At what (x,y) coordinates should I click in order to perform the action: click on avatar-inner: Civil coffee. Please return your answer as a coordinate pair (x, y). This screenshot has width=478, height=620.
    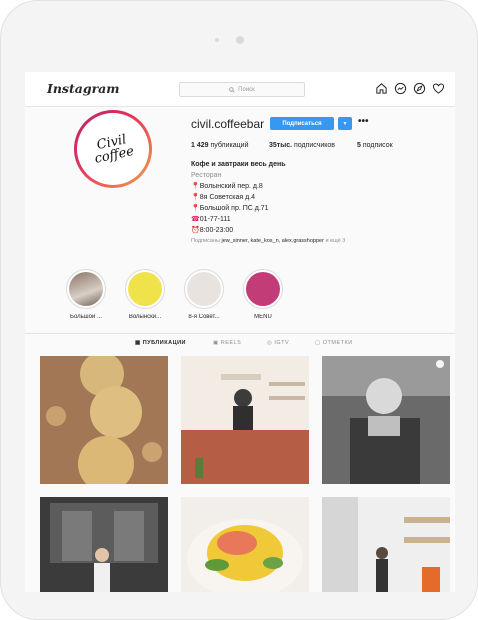
    Looking at the image, I should click on (113, 149).